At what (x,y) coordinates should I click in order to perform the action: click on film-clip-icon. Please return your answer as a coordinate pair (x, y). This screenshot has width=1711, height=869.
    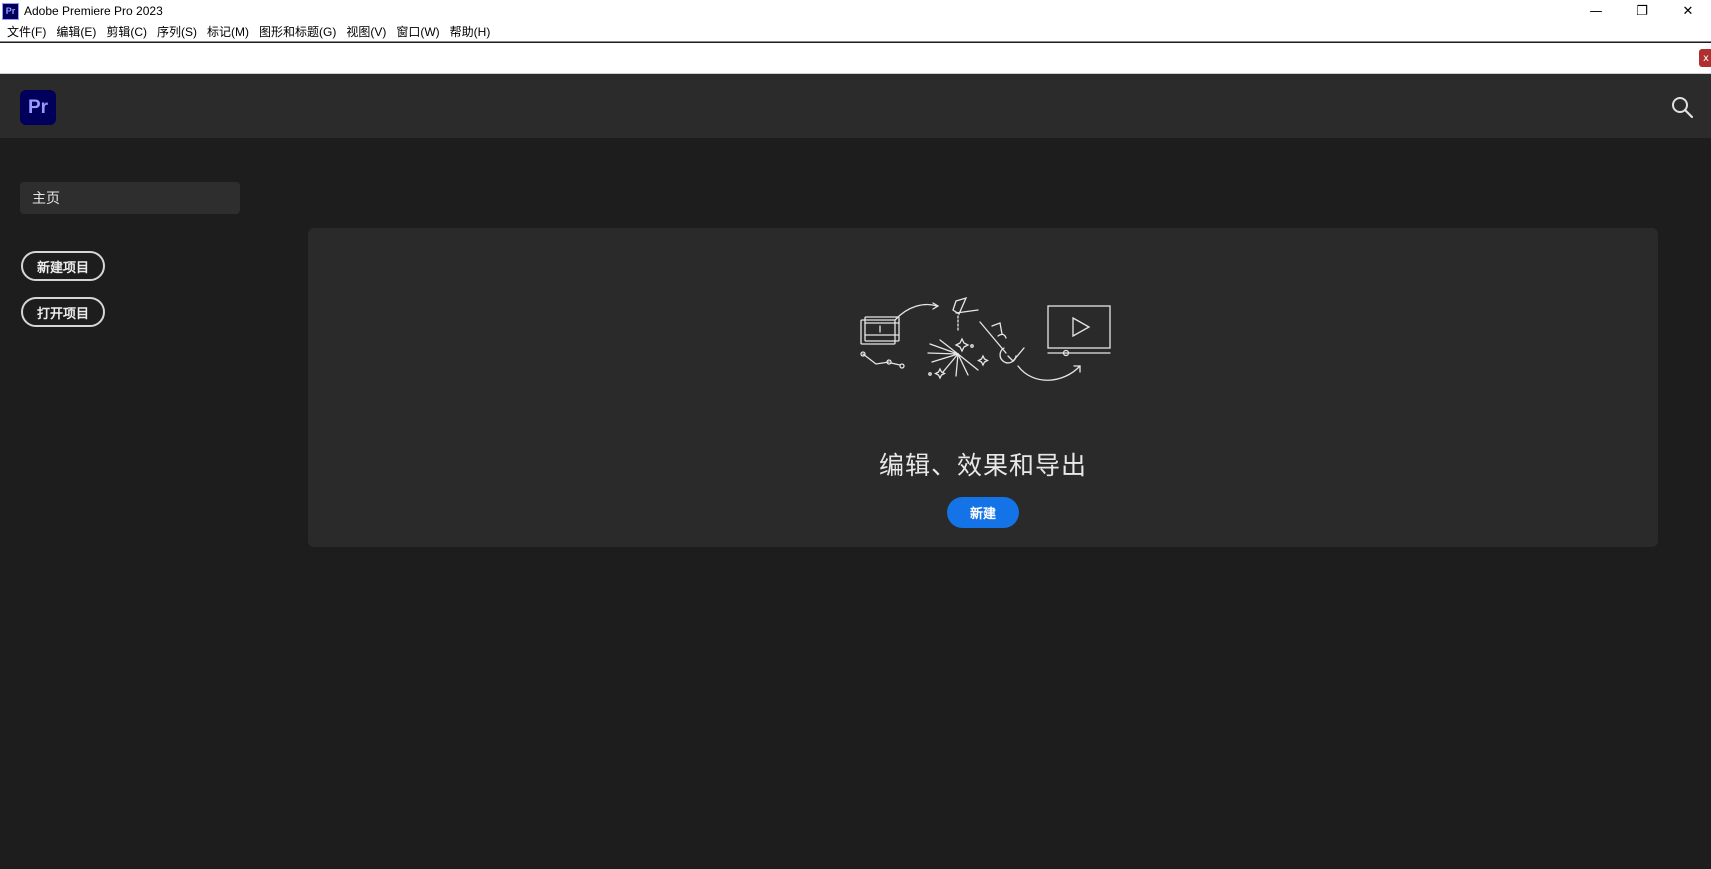
    Looking at the image, I should click on (882, 342).